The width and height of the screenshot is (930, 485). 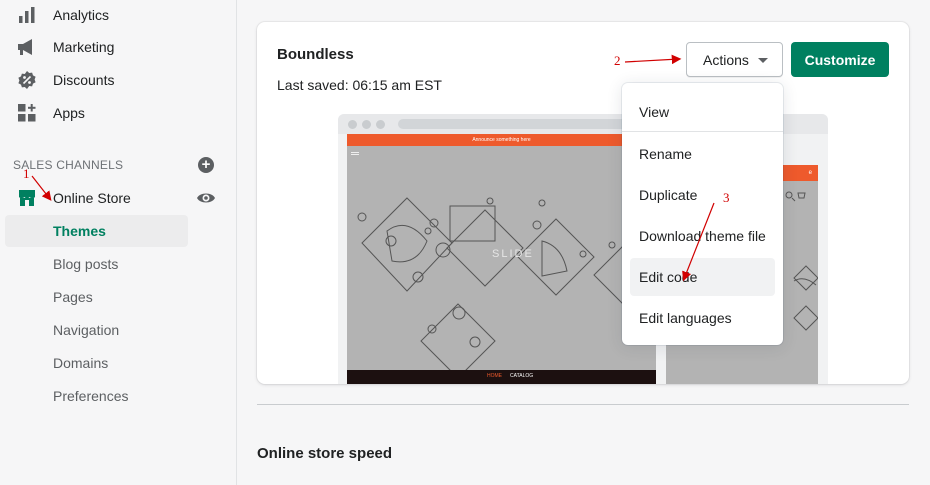 I want to click on section-divider, so click(x=583, y=404).